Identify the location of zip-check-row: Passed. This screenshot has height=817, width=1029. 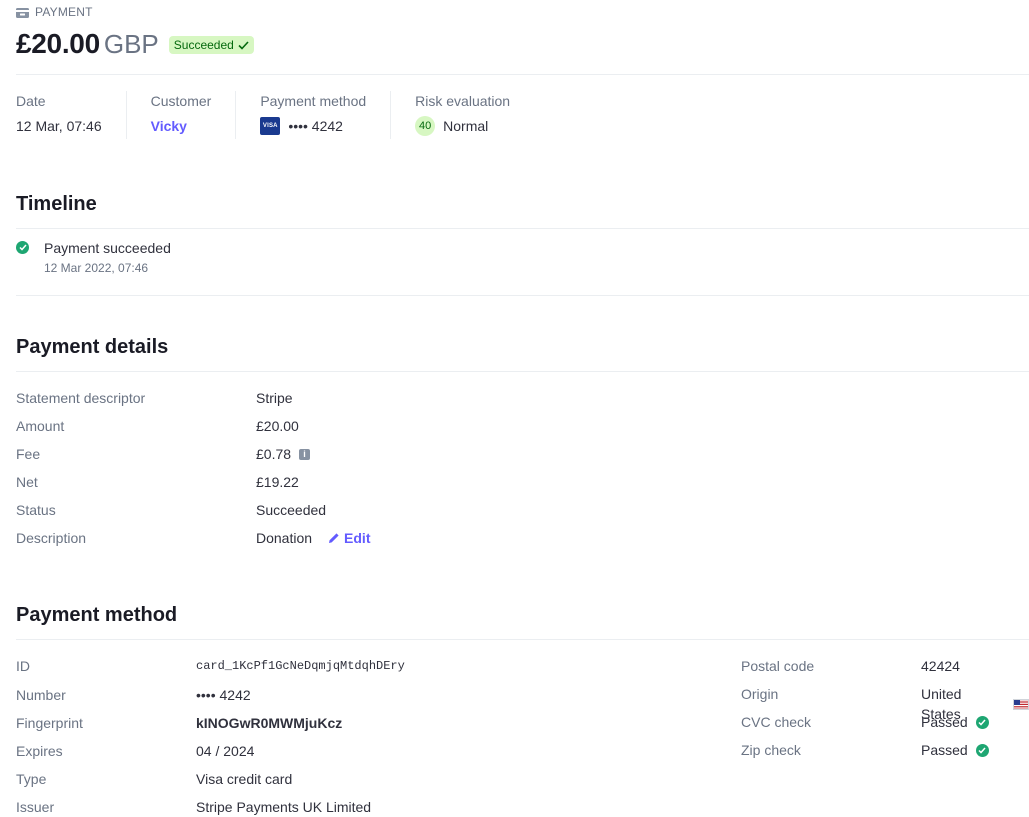
(955, 750).